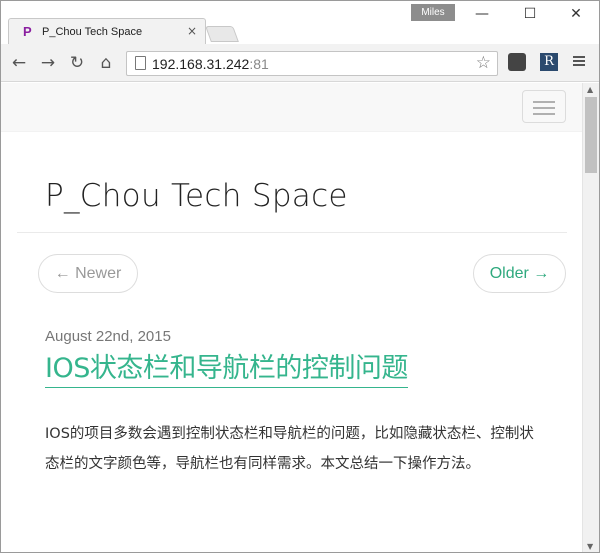 This screenshot has height=553, width=600. I want to click on browser-tab: P P_Chou Tech Space ×, so click(107, 31).